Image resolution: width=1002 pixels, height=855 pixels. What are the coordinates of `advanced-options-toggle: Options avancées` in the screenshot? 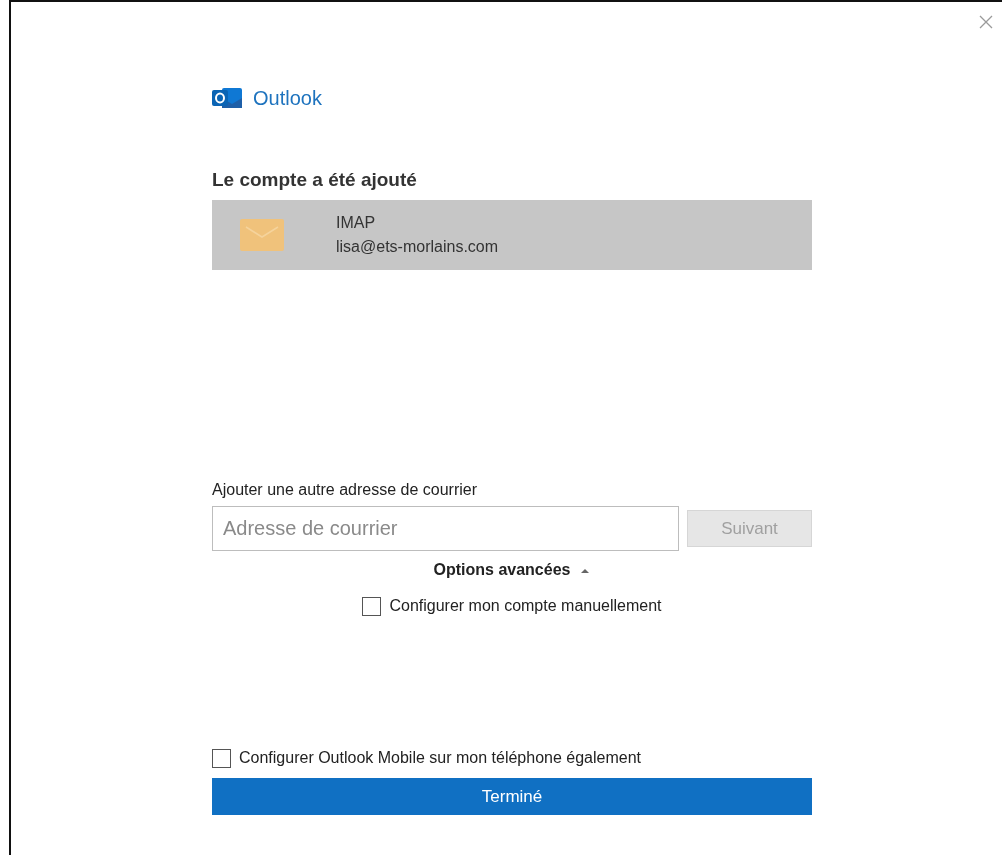 It's located at (512, 570).